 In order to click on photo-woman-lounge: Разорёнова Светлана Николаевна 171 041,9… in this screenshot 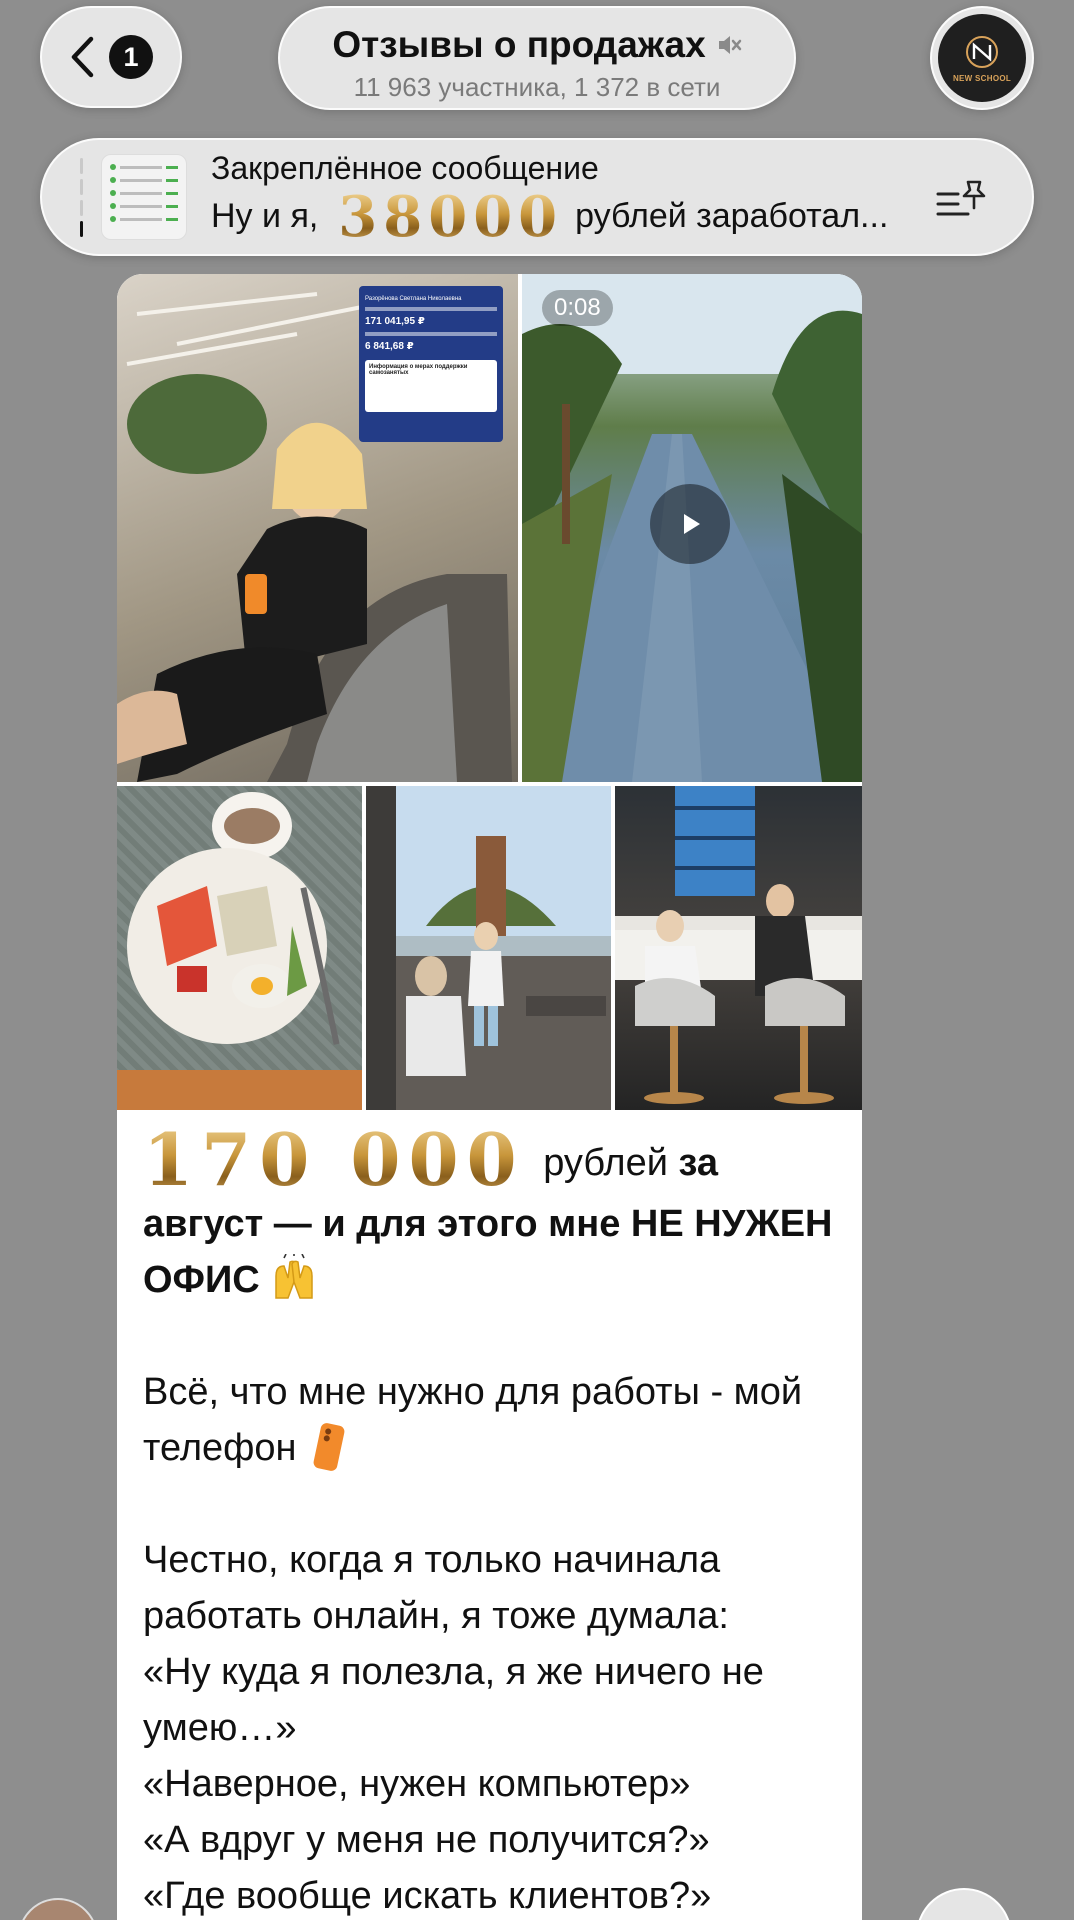, I will do `click(317, 528)`.